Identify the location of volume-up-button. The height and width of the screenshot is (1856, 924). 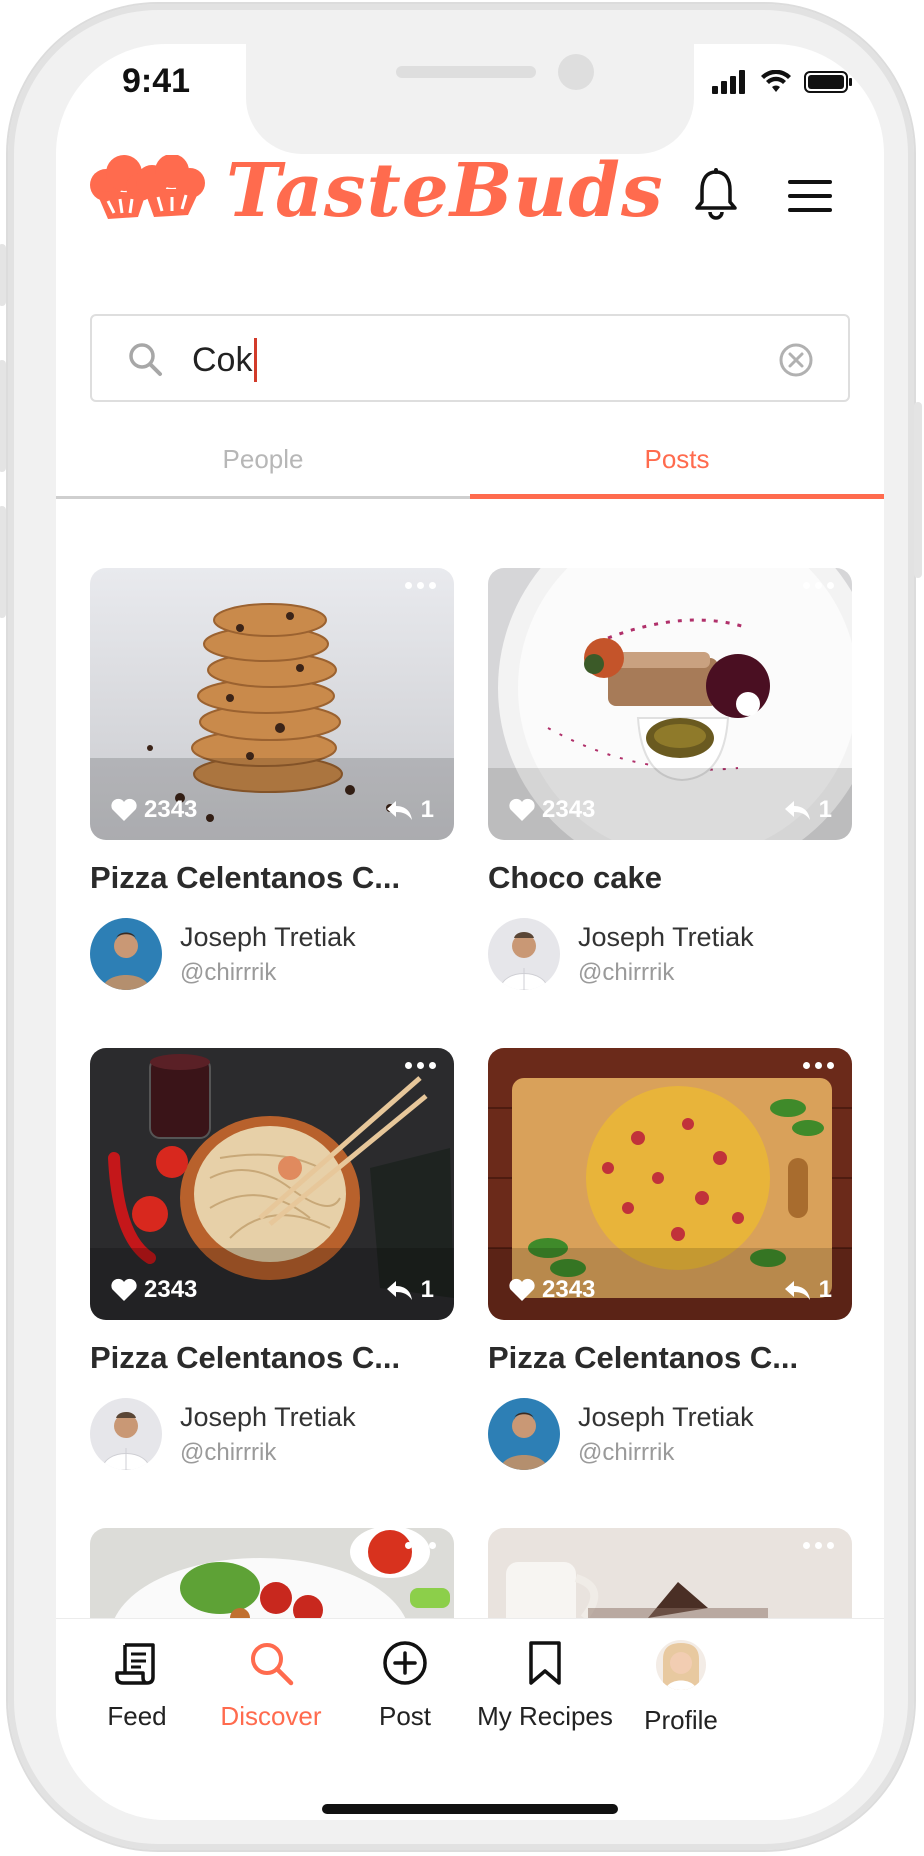
(3, 416).